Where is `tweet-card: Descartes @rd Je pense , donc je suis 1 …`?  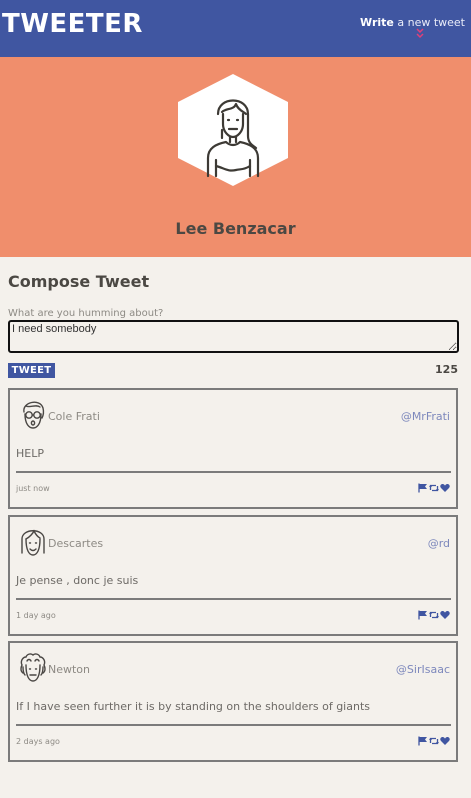 tweet-card: Descartes @rd Je pense , donc je suis 1 … is located at coordinates (233, 575).